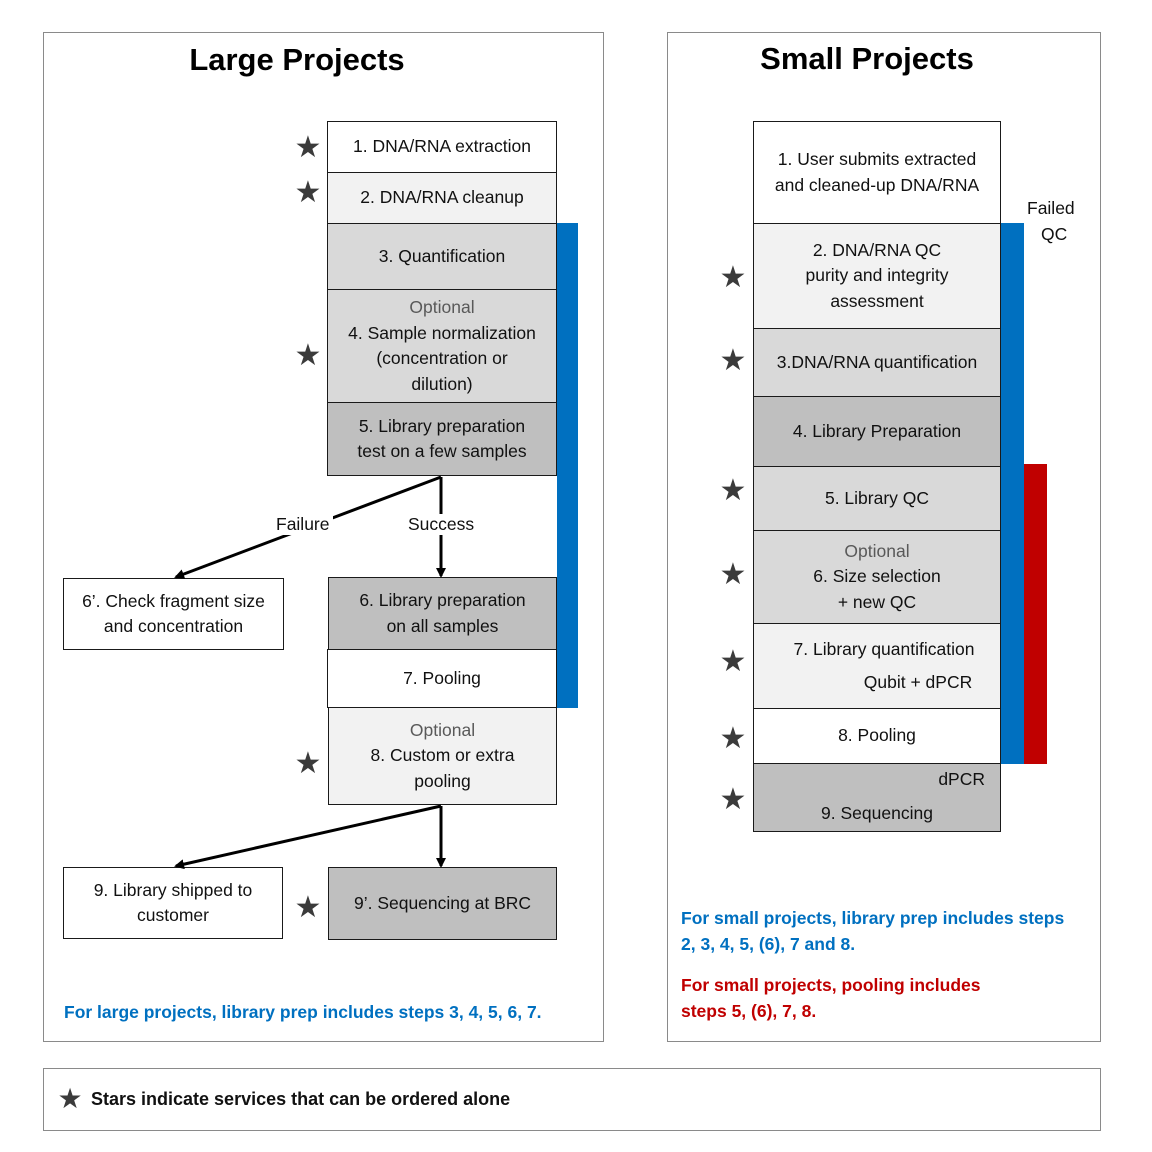 The image size is (1152, 1152). I want to click on step-label: 2. DNA/RNA cleanup, so click(442, 197).